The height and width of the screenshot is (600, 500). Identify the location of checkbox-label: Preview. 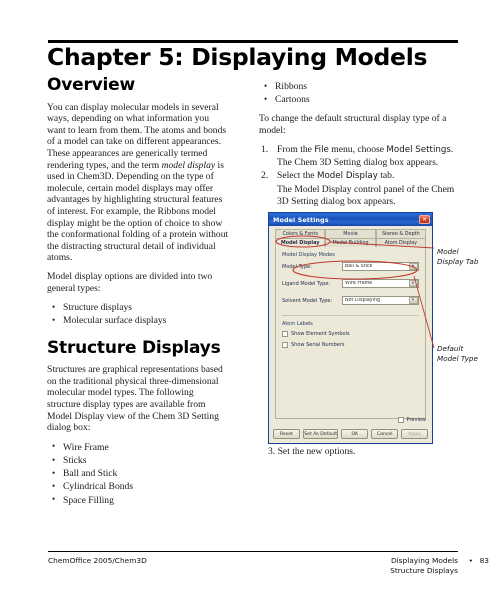
(416, 420).